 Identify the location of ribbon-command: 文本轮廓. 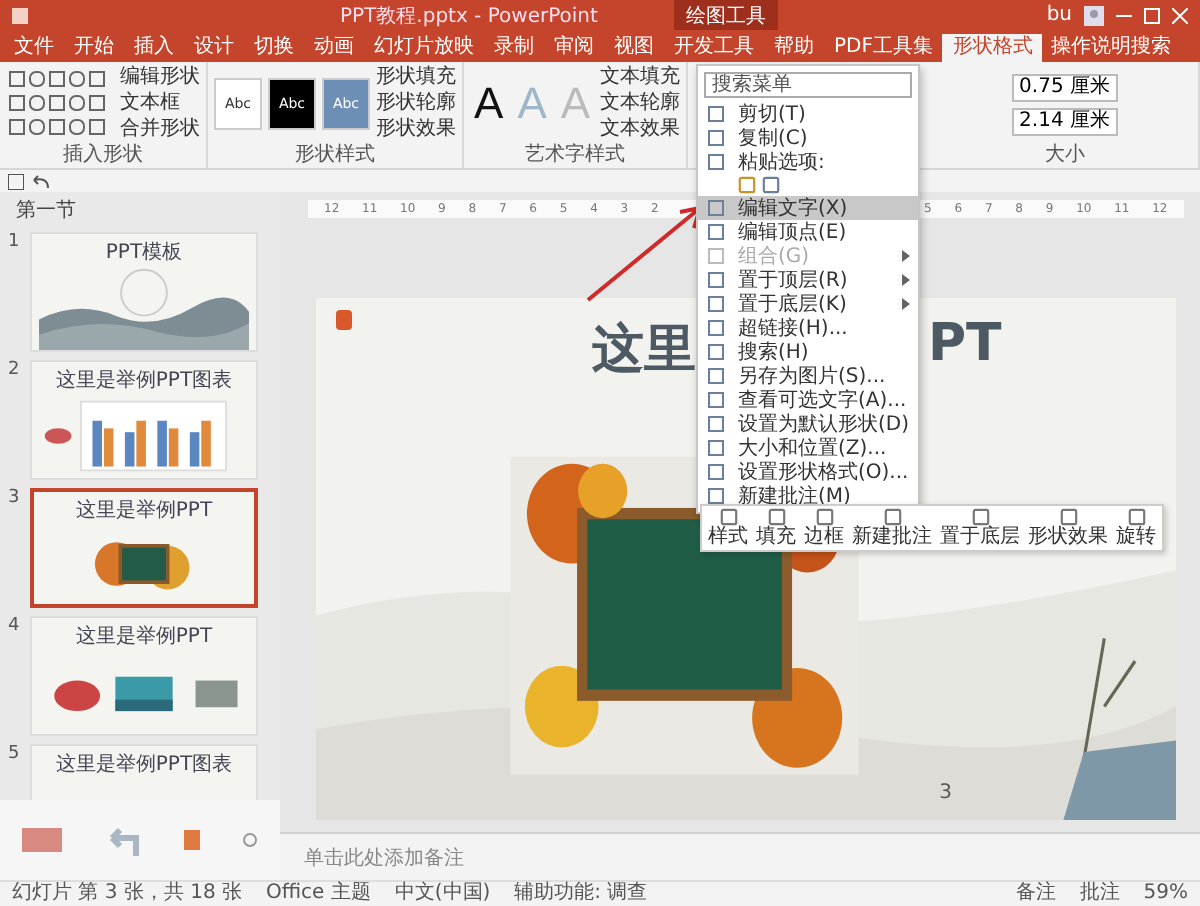
(640, 104).